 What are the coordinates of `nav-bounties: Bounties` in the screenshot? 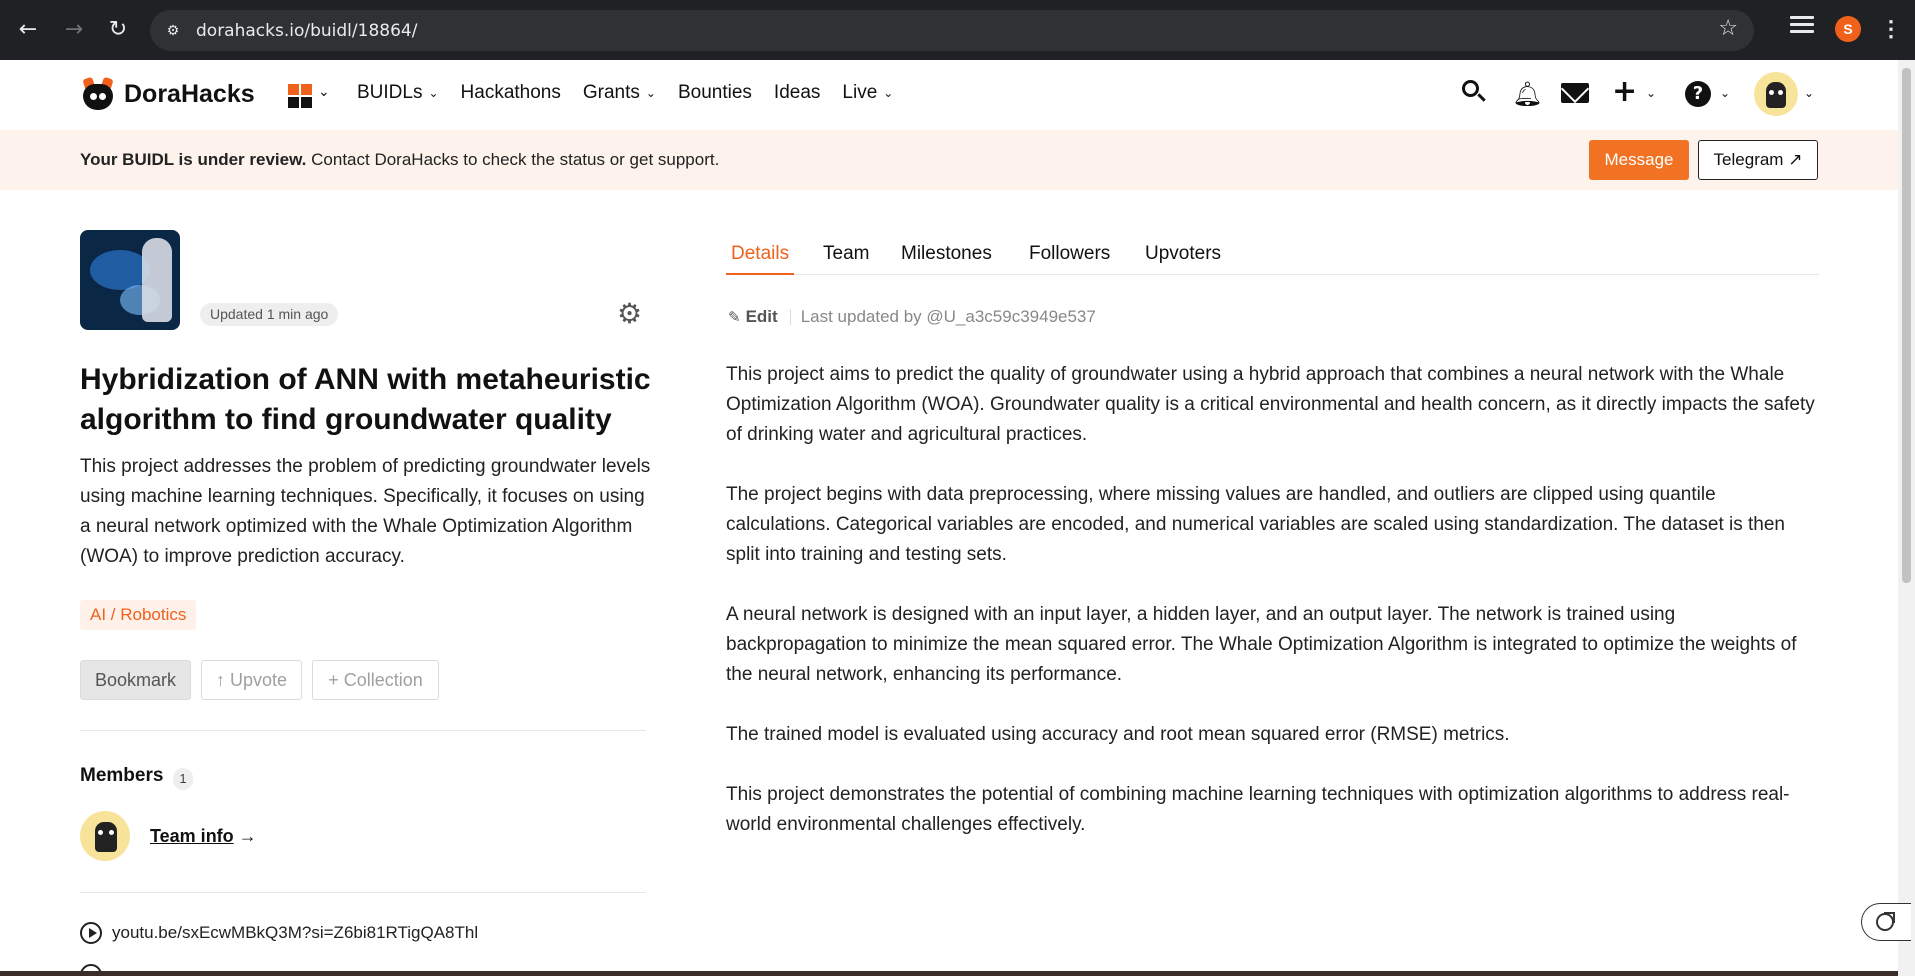 It's located at (715, 93).